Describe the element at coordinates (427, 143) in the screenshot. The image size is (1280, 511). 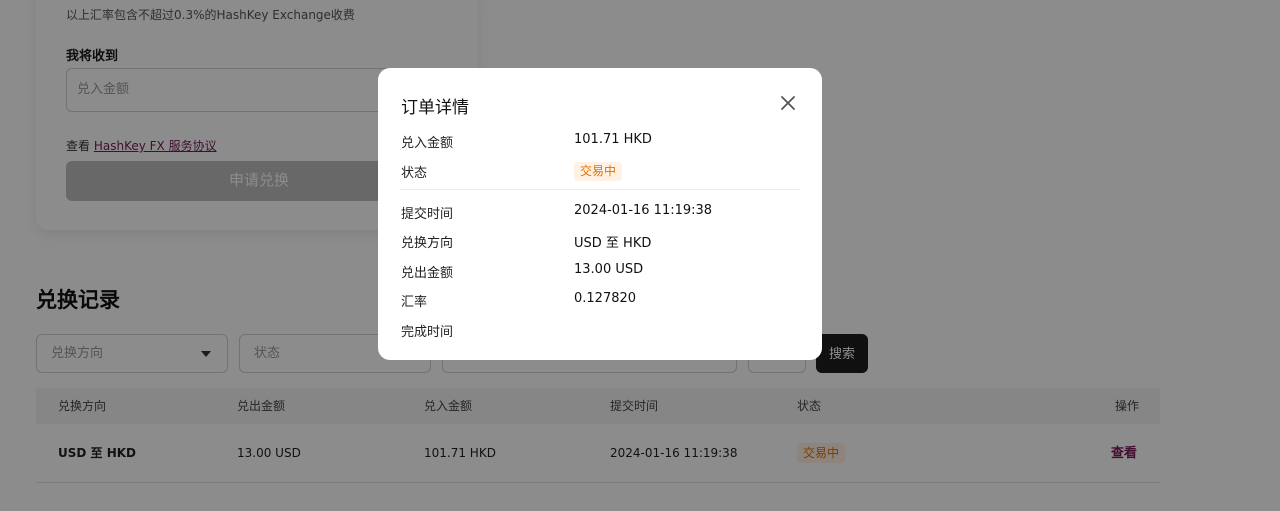
I see `detail-label-in-amount: 兑入金额` at that location.